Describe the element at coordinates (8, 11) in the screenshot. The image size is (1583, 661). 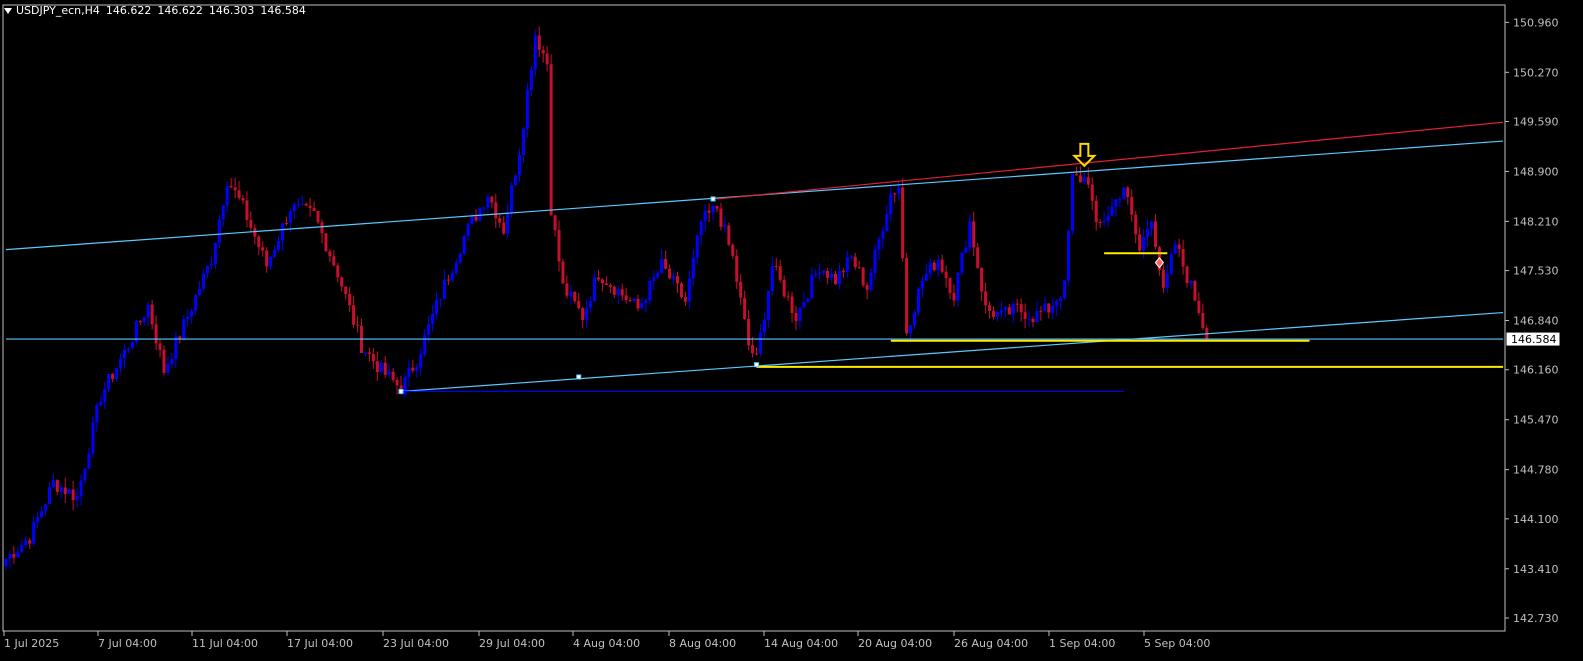
I see `dropdown-triangle-icon` at that location.